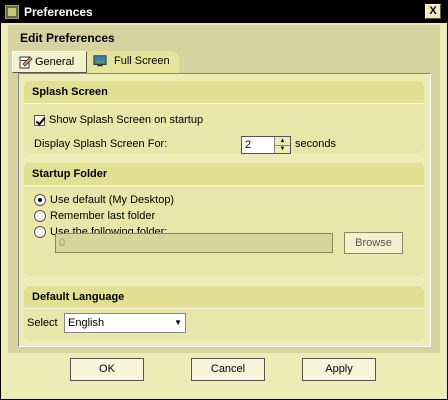  What do you see at coordinates (12, 12) in the screenshot?
I see `app-icon` at bounding box center [12, 12].